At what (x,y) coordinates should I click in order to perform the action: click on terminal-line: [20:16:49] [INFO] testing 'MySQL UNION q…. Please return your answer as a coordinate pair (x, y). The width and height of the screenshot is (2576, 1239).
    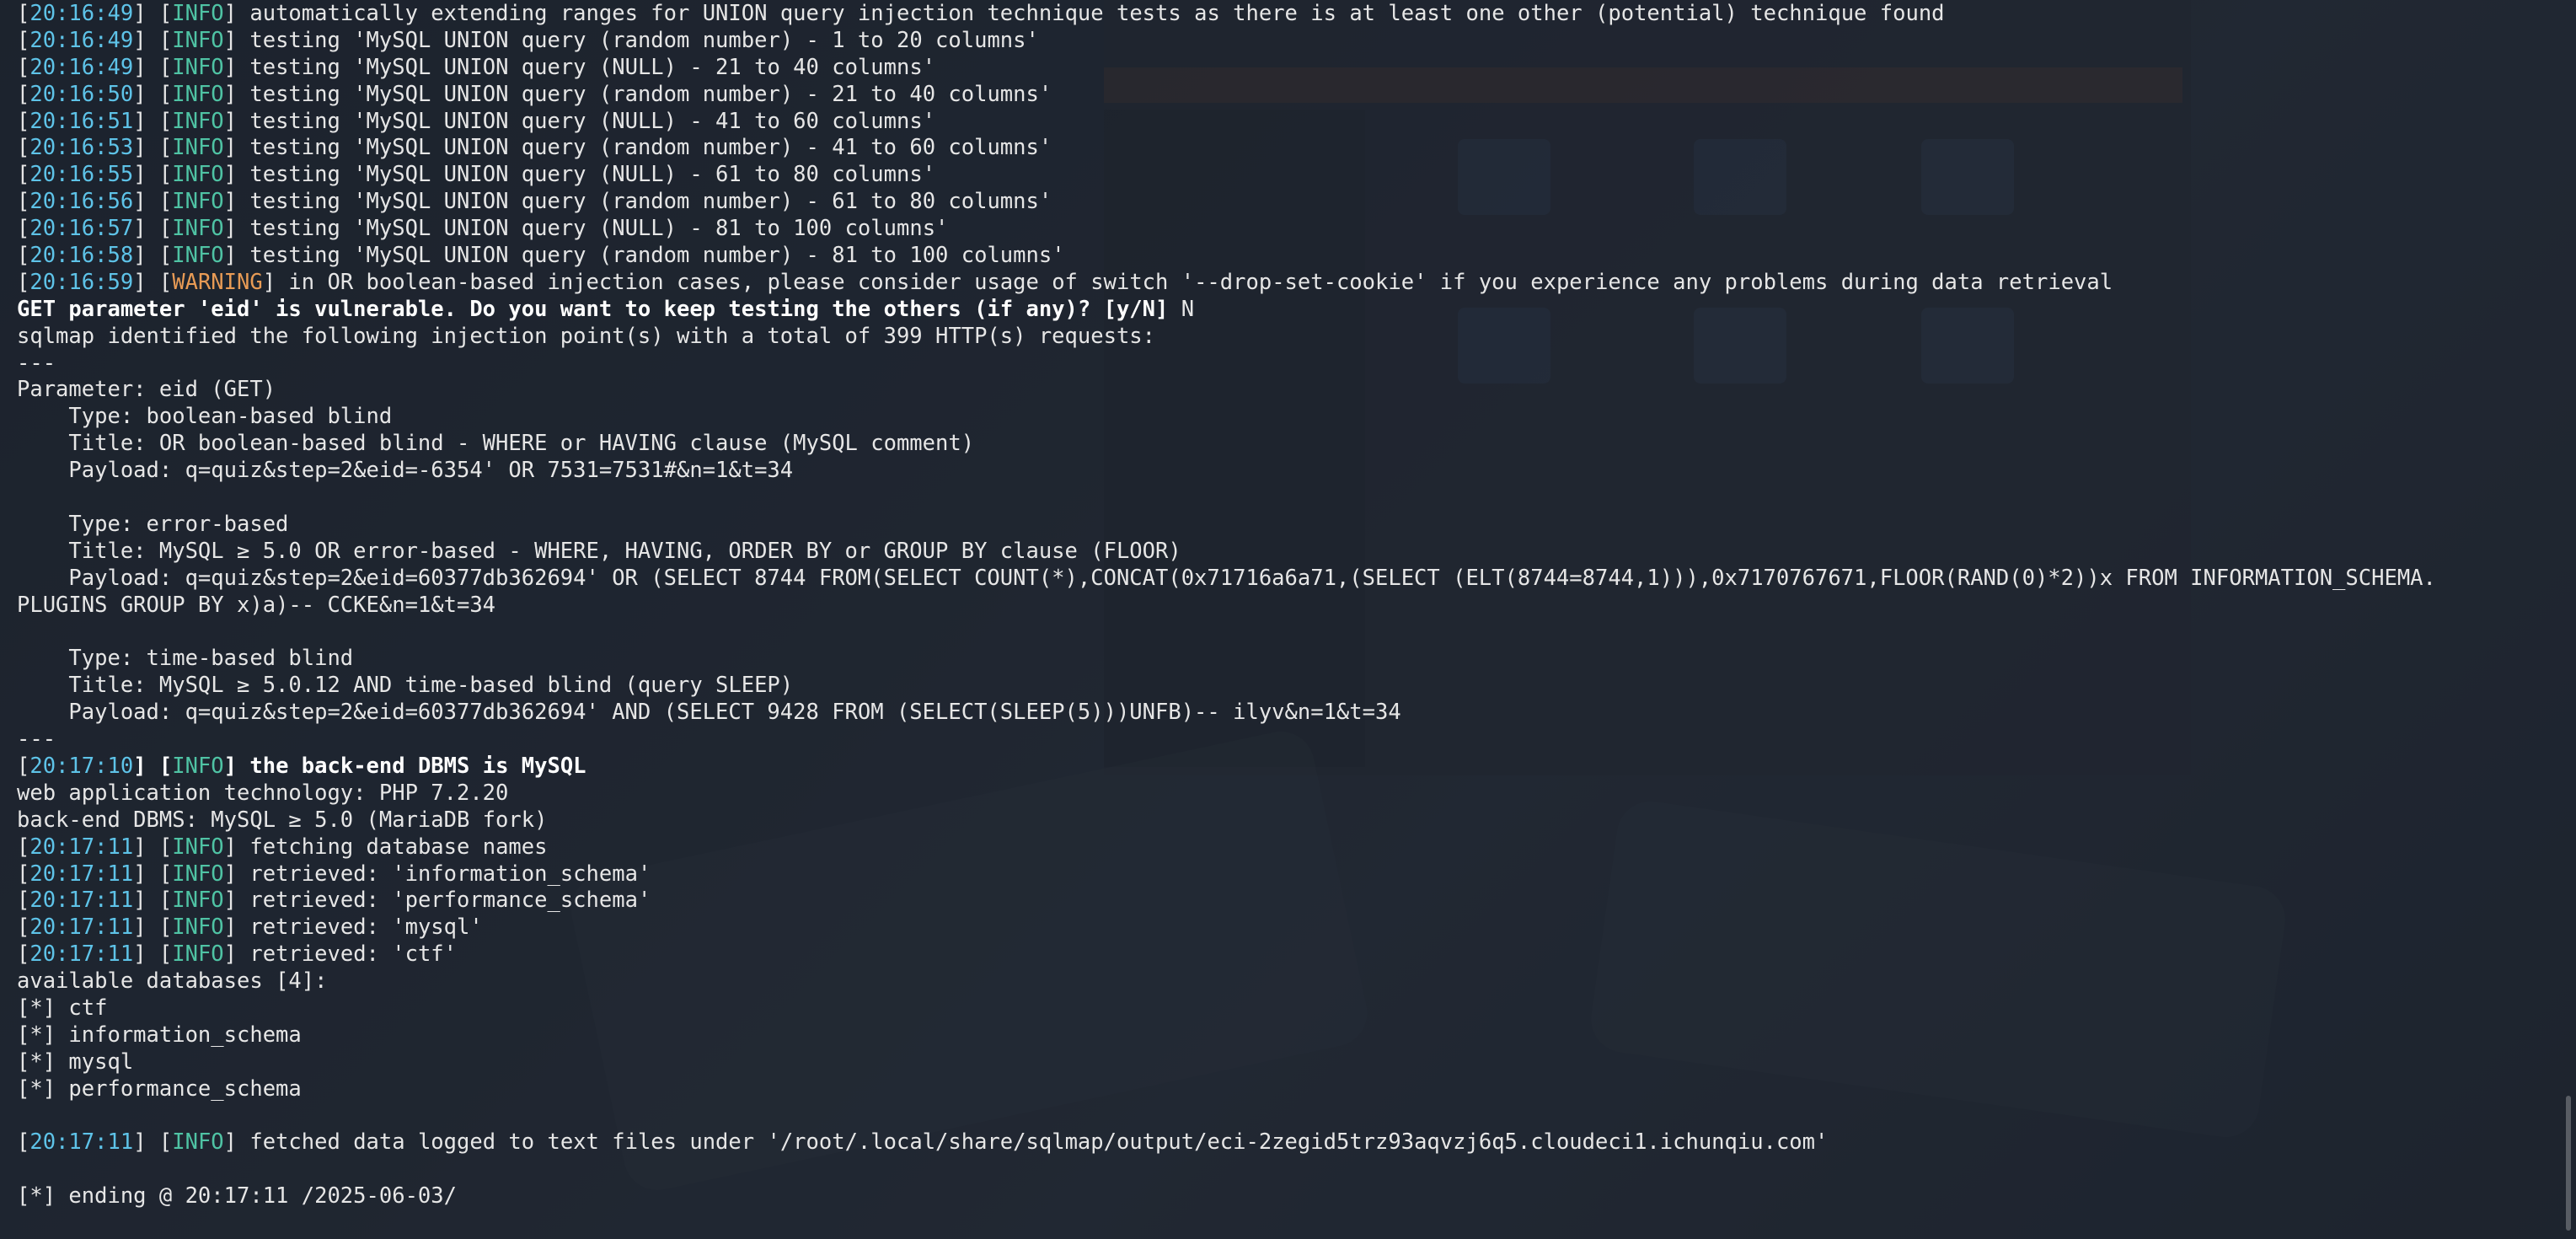
    Looking at the image, I should click on (1227, 41).